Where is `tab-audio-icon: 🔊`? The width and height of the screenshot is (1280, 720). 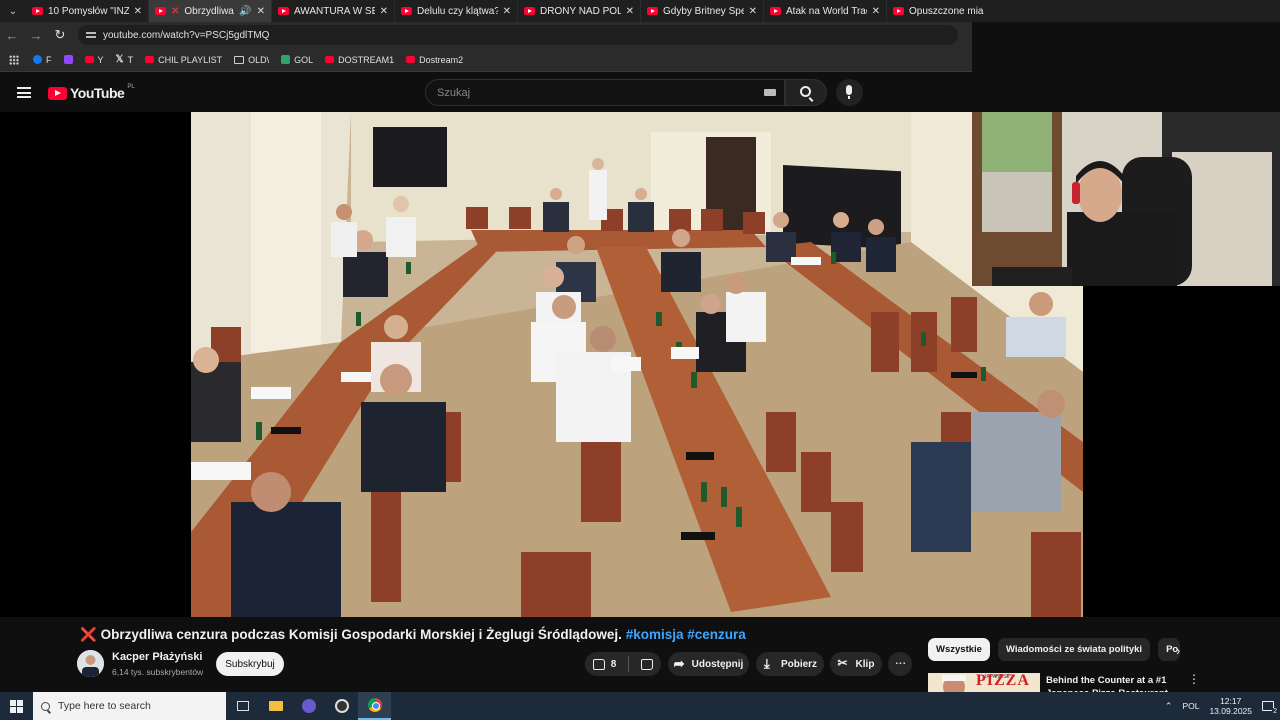 tab-audio-icon: 🔊 is located at coordinates (245, 11).